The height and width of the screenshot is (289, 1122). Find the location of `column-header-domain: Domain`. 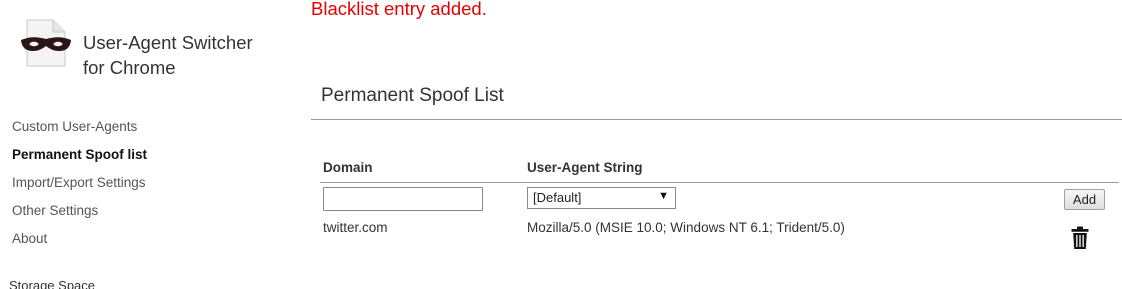

column-header-domain: Domain is located at coordinates (348, 167).